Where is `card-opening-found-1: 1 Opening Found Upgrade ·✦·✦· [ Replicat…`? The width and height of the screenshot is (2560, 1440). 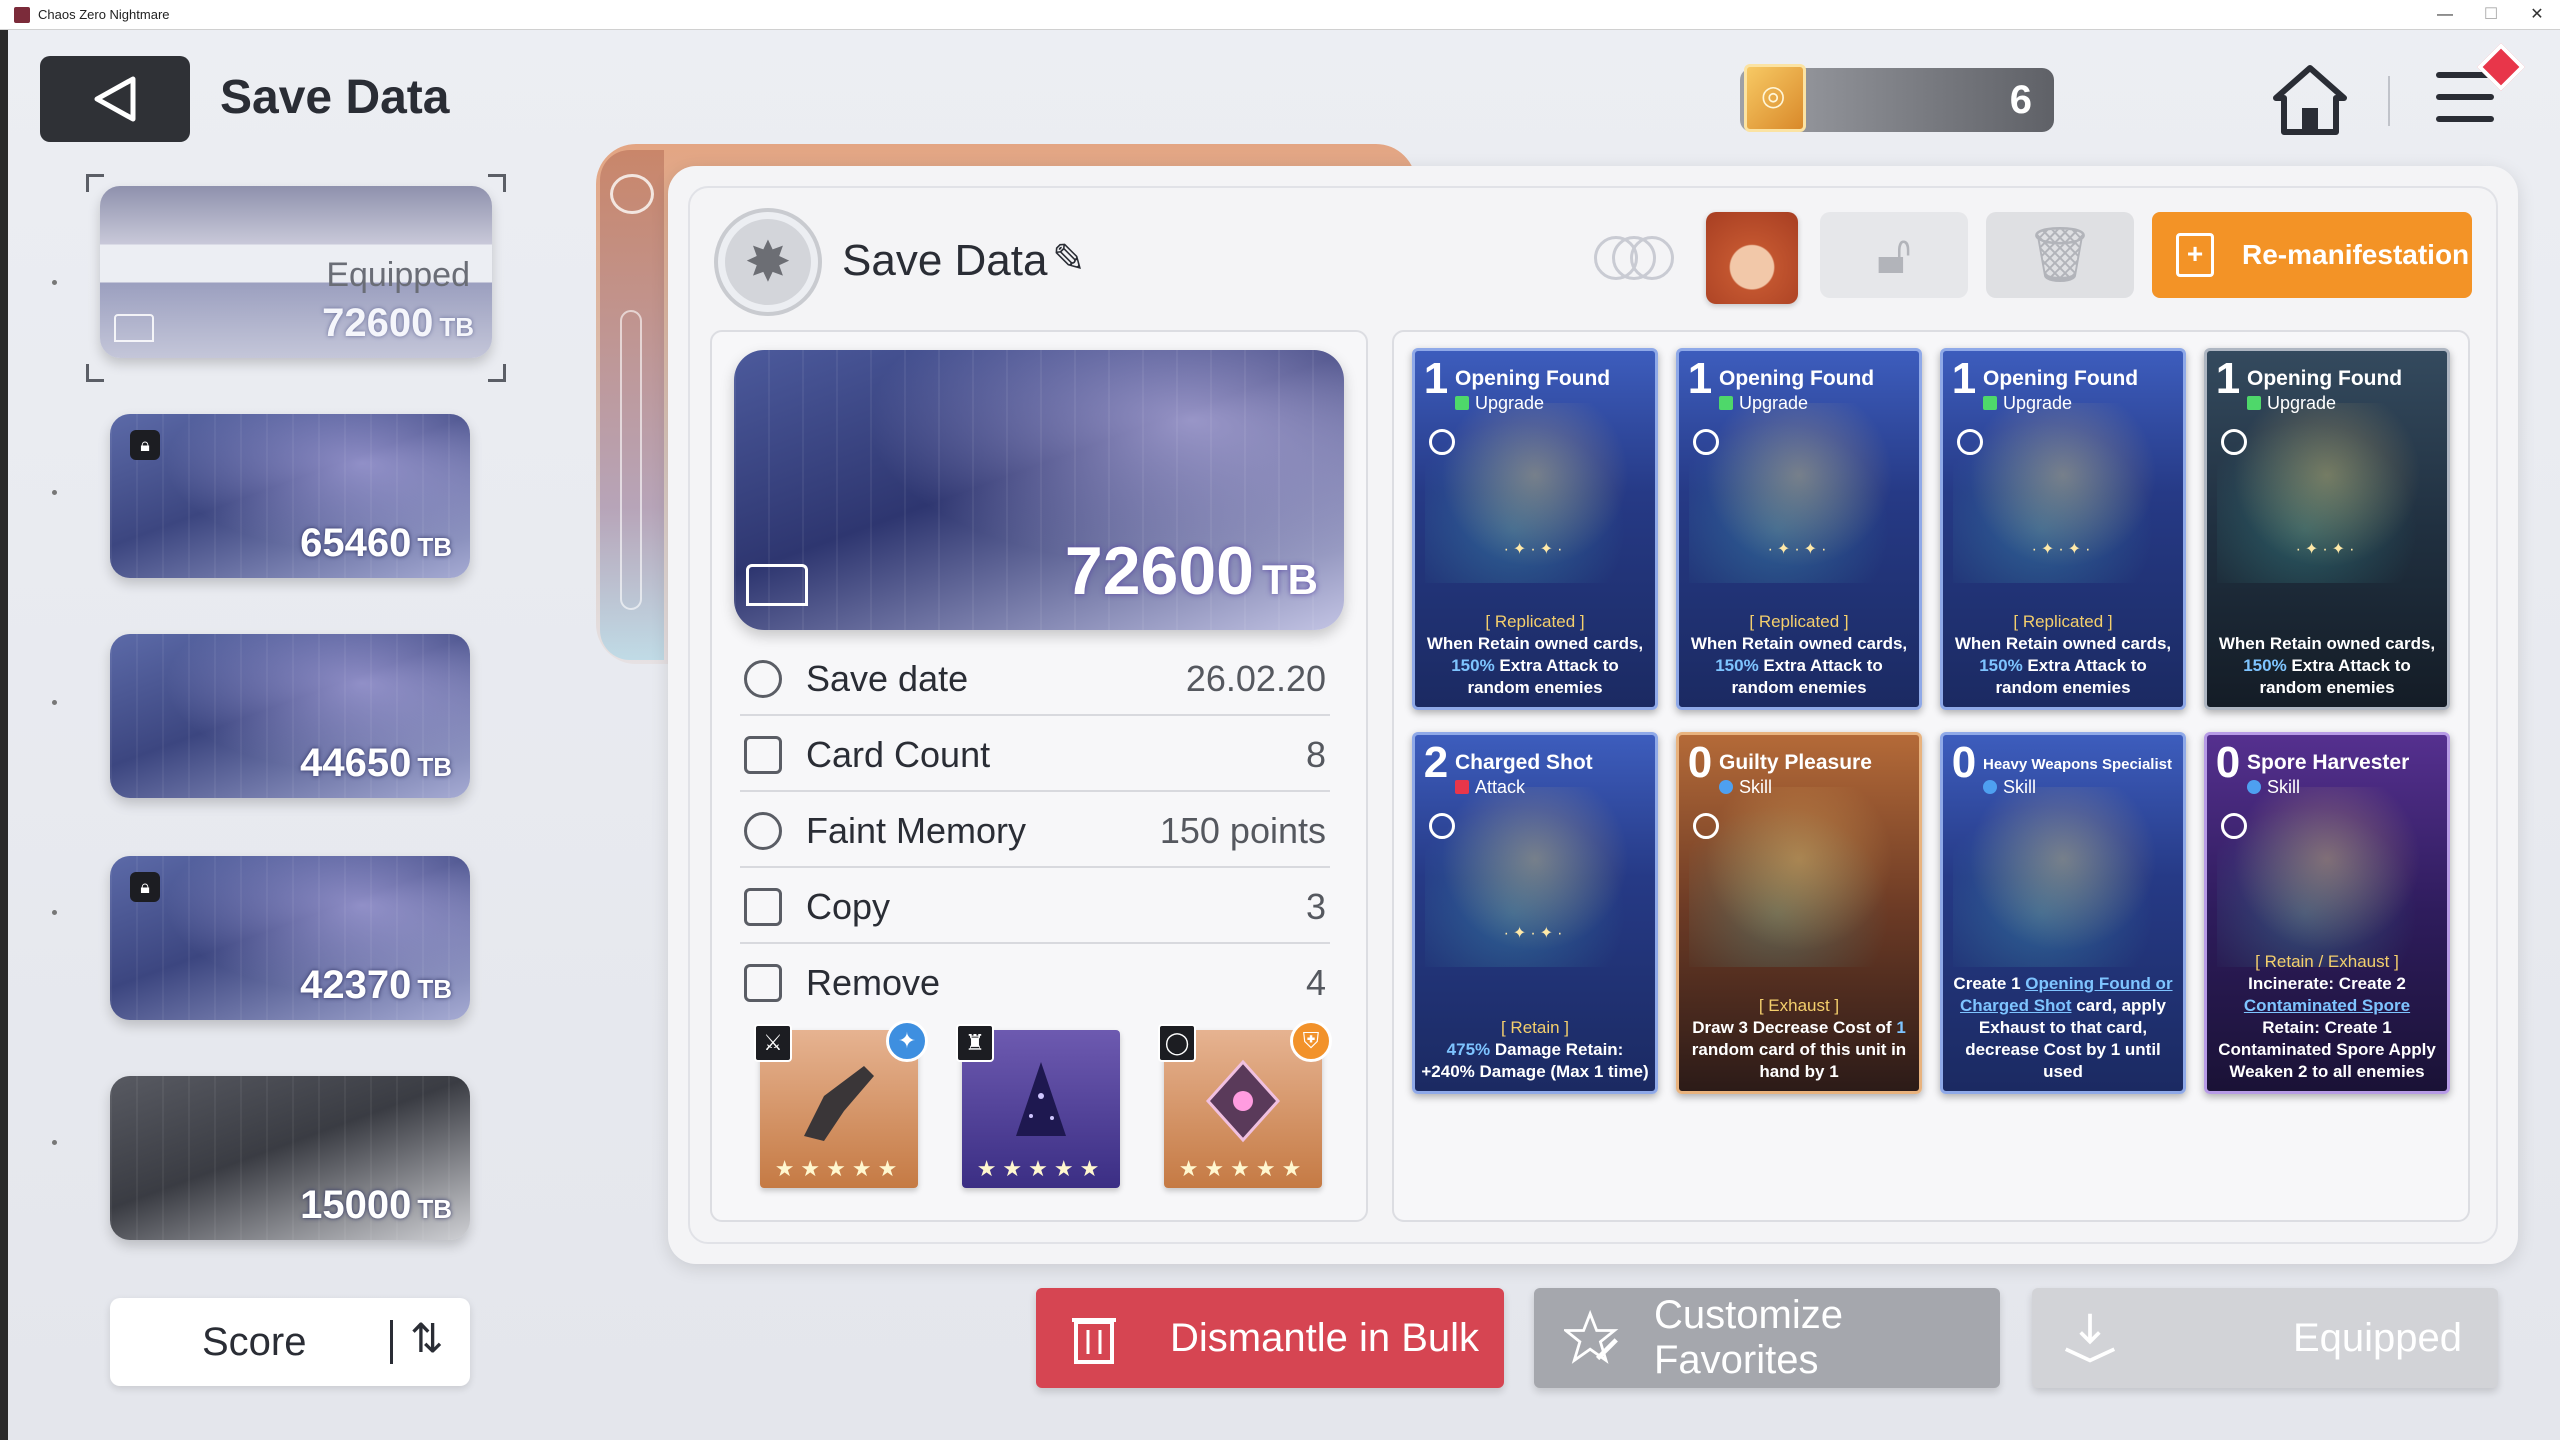
card-opening-found-1: 1 Opening Found Upgrade ·✦·✦· [ Replicat… is located at coordinates (1535, 529).